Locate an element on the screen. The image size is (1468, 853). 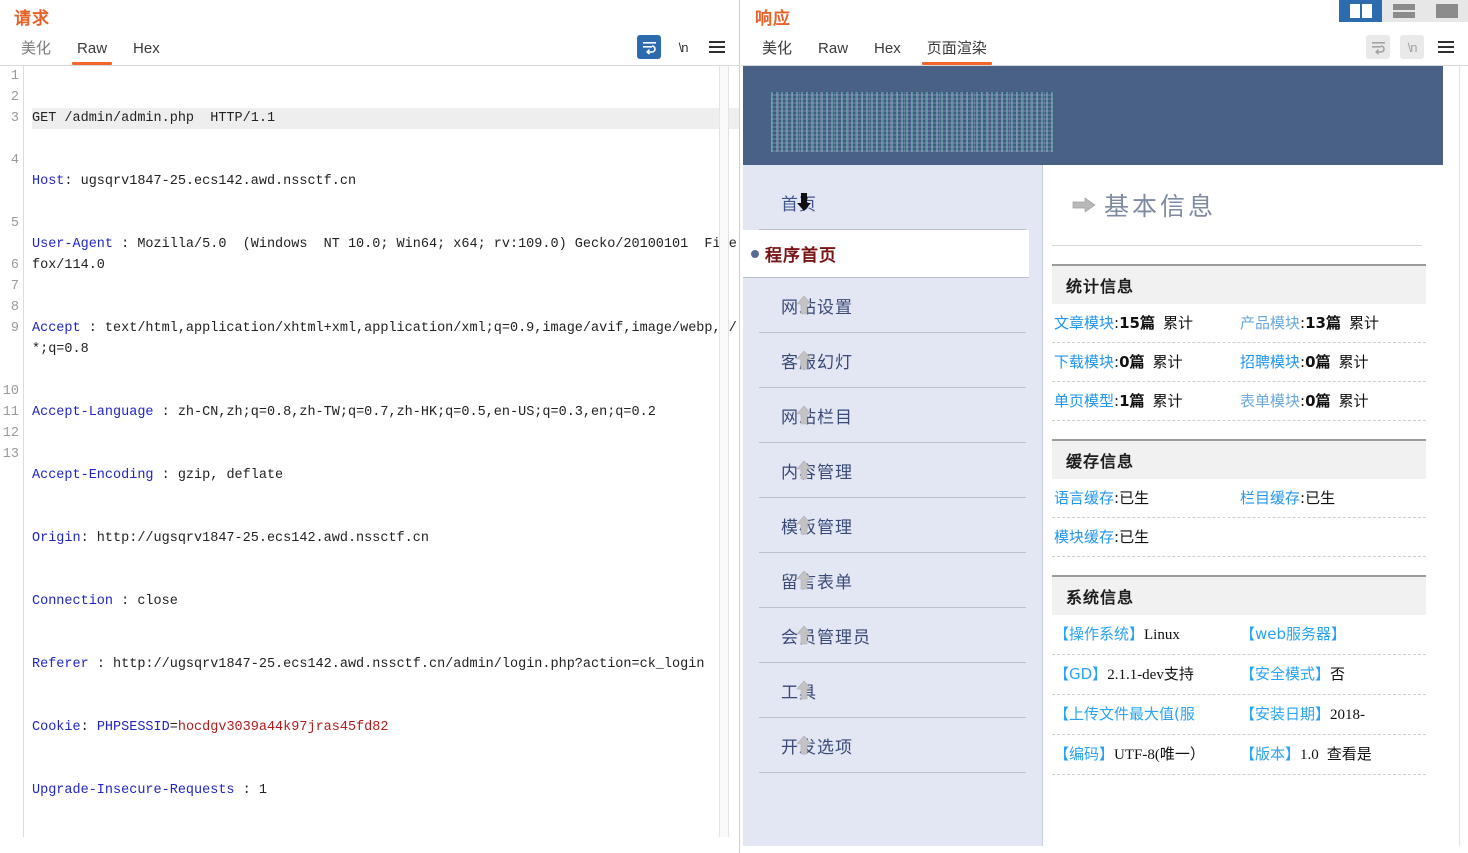
sys-key: 【GD】 is located at coordinates (1080, 674).